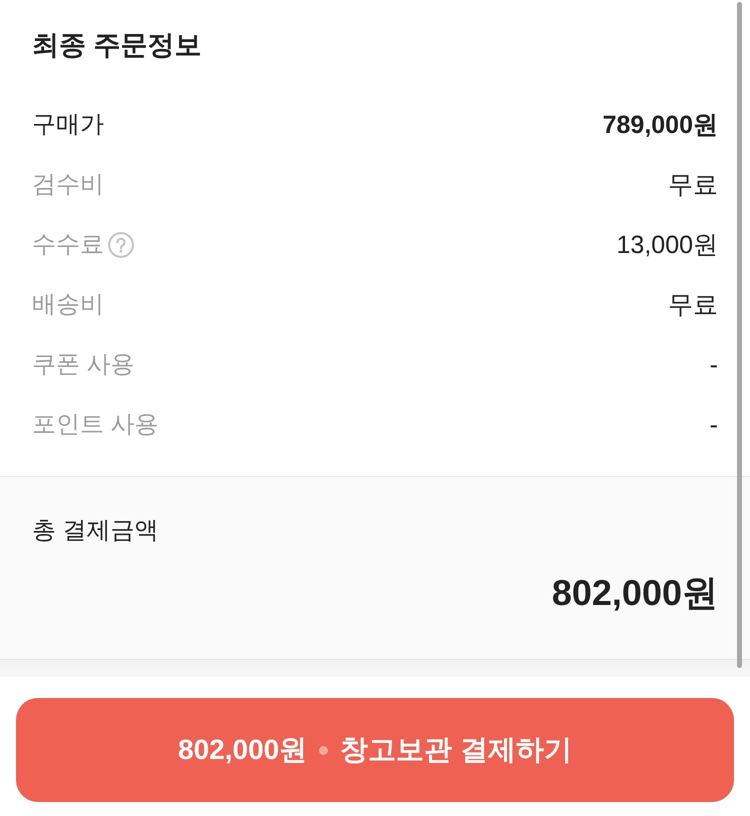  Describe the element at coordinates (68, 305) in the screenshot. I see `row-label: 배송비` at that location.